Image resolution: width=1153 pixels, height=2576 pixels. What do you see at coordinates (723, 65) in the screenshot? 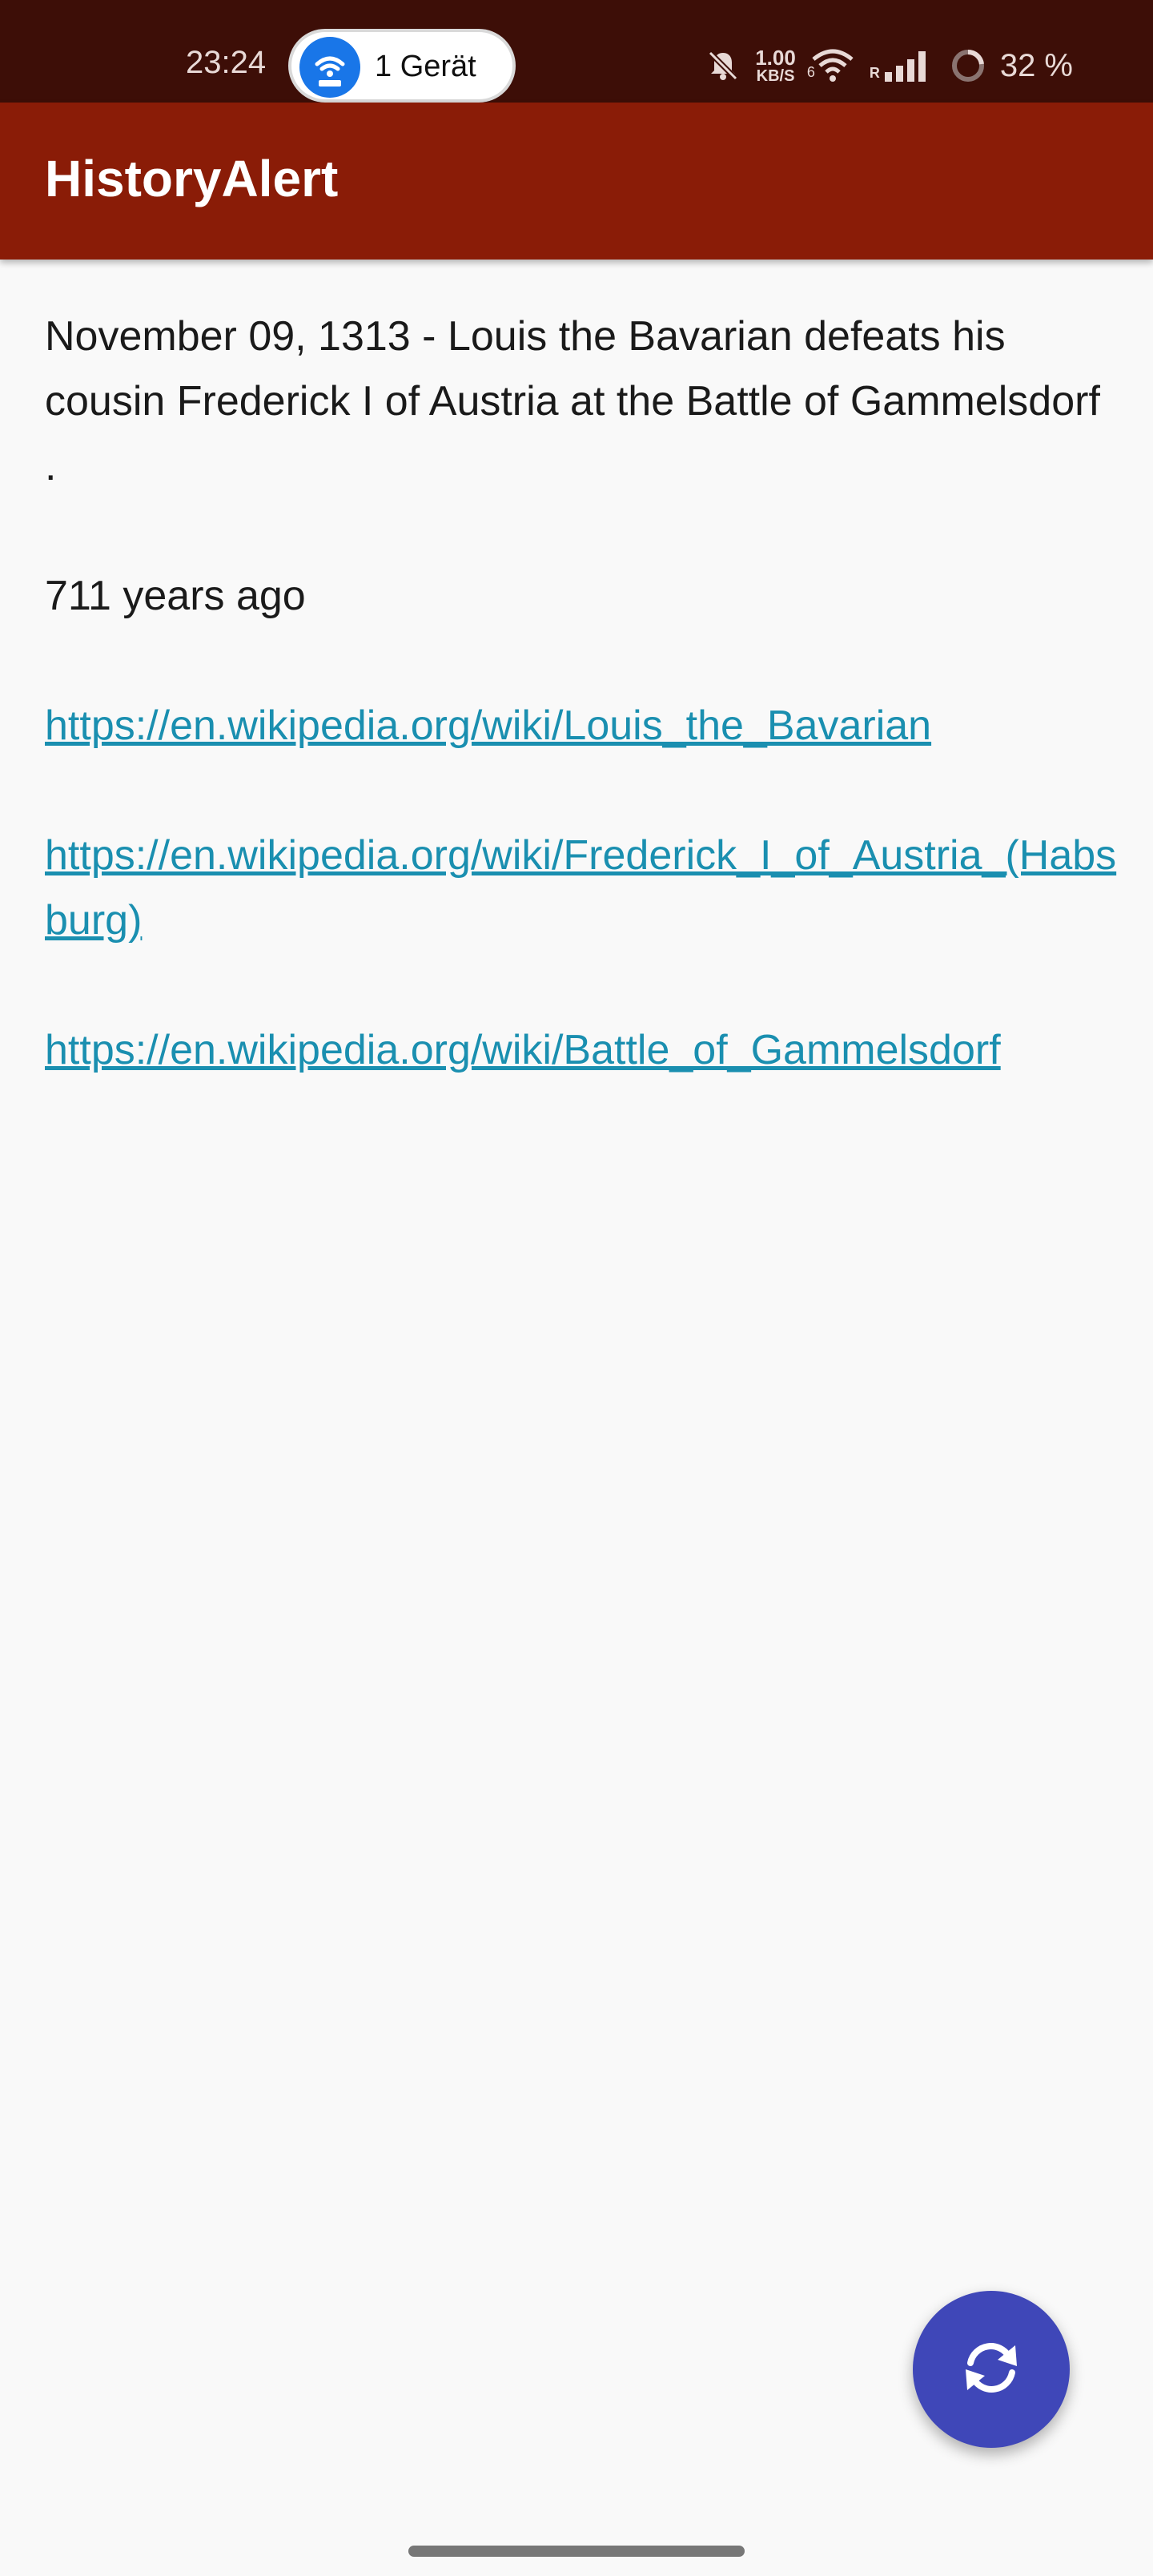
I see `mute-icon` at bounding box center [723, 65].